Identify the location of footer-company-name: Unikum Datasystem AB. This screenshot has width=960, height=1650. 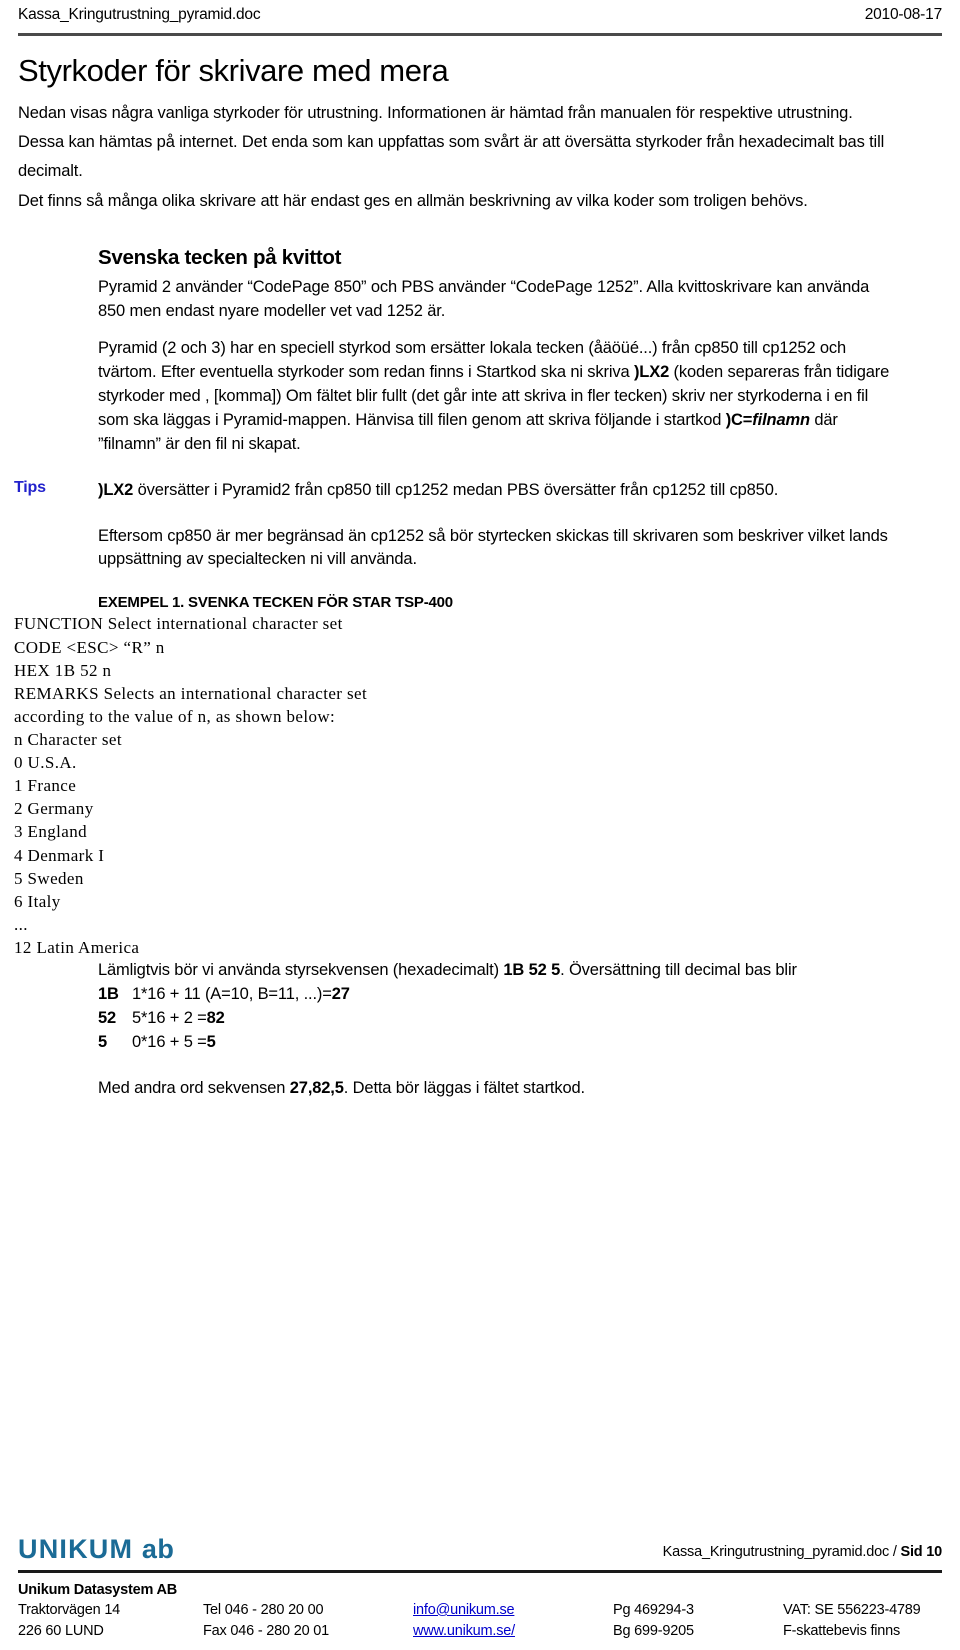
(98, 1589).